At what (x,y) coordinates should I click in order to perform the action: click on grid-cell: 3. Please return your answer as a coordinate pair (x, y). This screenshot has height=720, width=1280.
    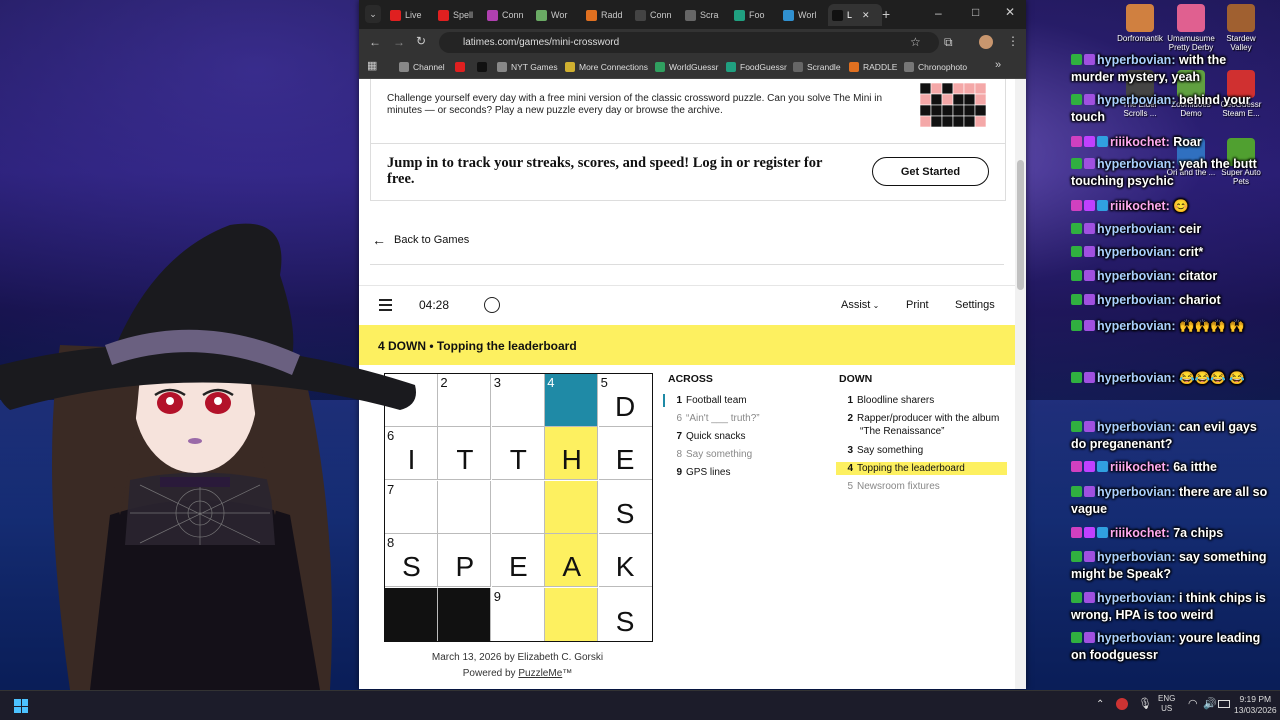
    Looking at the image, I should click on (518, 400).